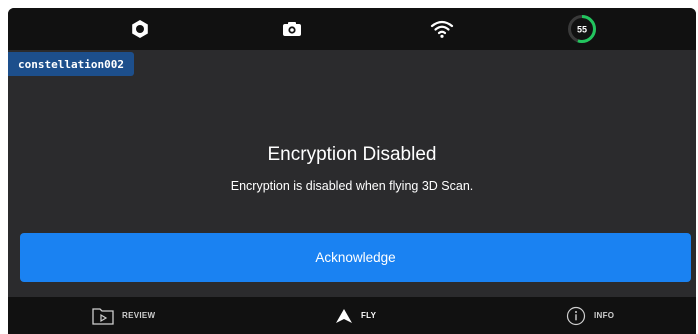 Image resolution: width=698 pixels, height=334 pixels. Describe the element at coordinates (355, 315) in the screenshot. I see `tab-fly: FLY` at that location.